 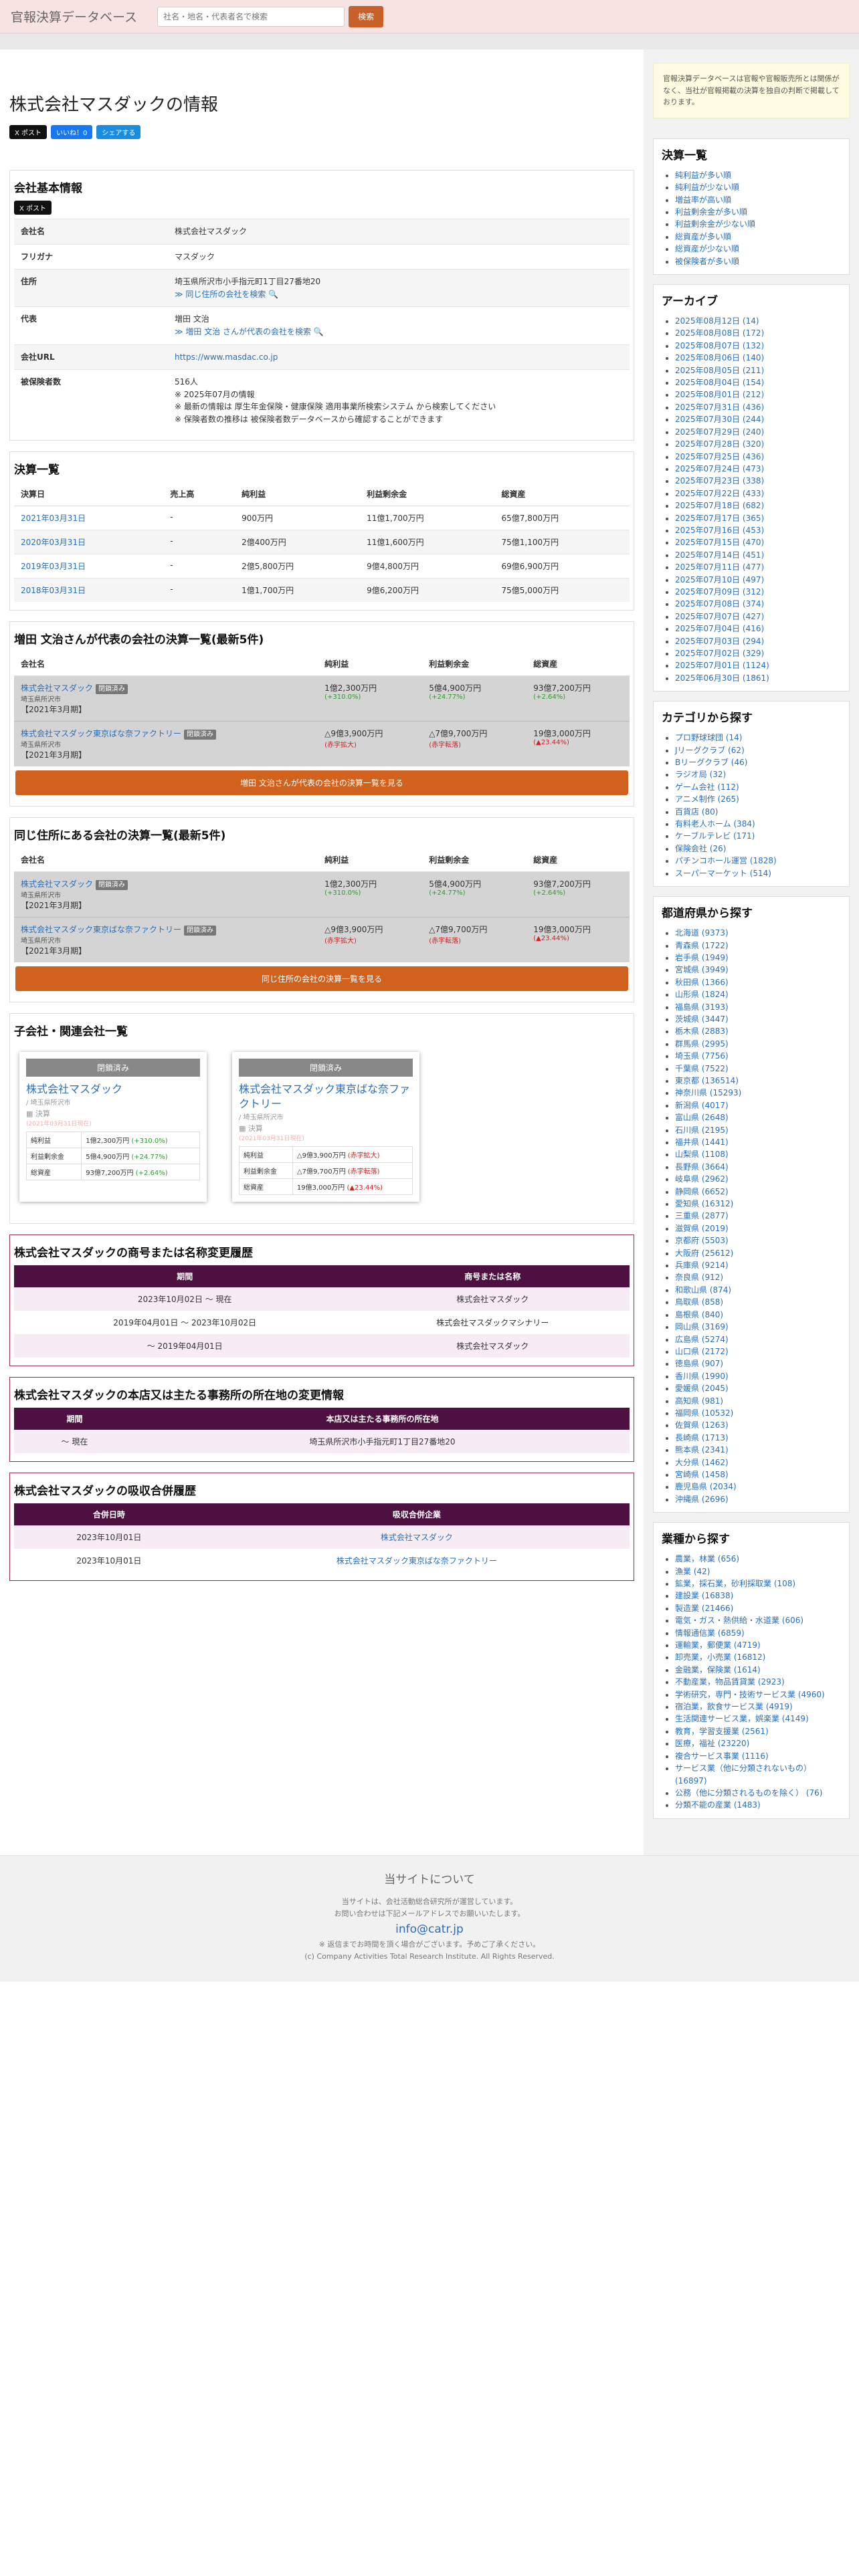 What do you see at coordinates (321, 979) in the screenshot?
I see `same-address-more-button: 同じ住所の会社の決算一覧を見る` at bounding box center [321, 979].